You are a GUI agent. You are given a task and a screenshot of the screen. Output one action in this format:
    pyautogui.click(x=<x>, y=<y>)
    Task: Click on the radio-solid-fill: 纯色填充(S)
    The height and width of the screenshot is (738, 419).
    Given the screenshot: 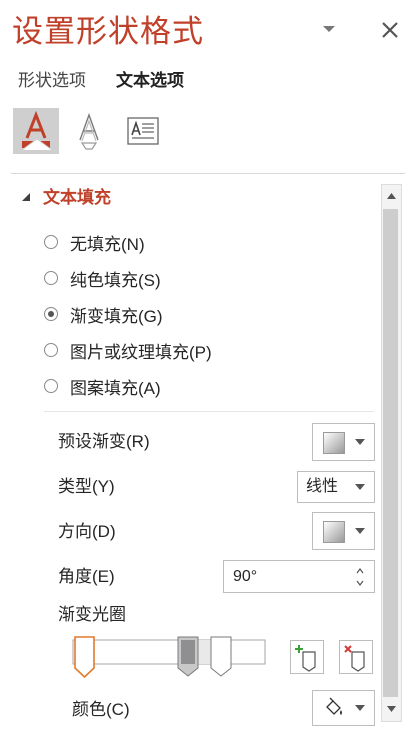 What is the action you would take?
    pyautogui.click(x=102, y=278)
    